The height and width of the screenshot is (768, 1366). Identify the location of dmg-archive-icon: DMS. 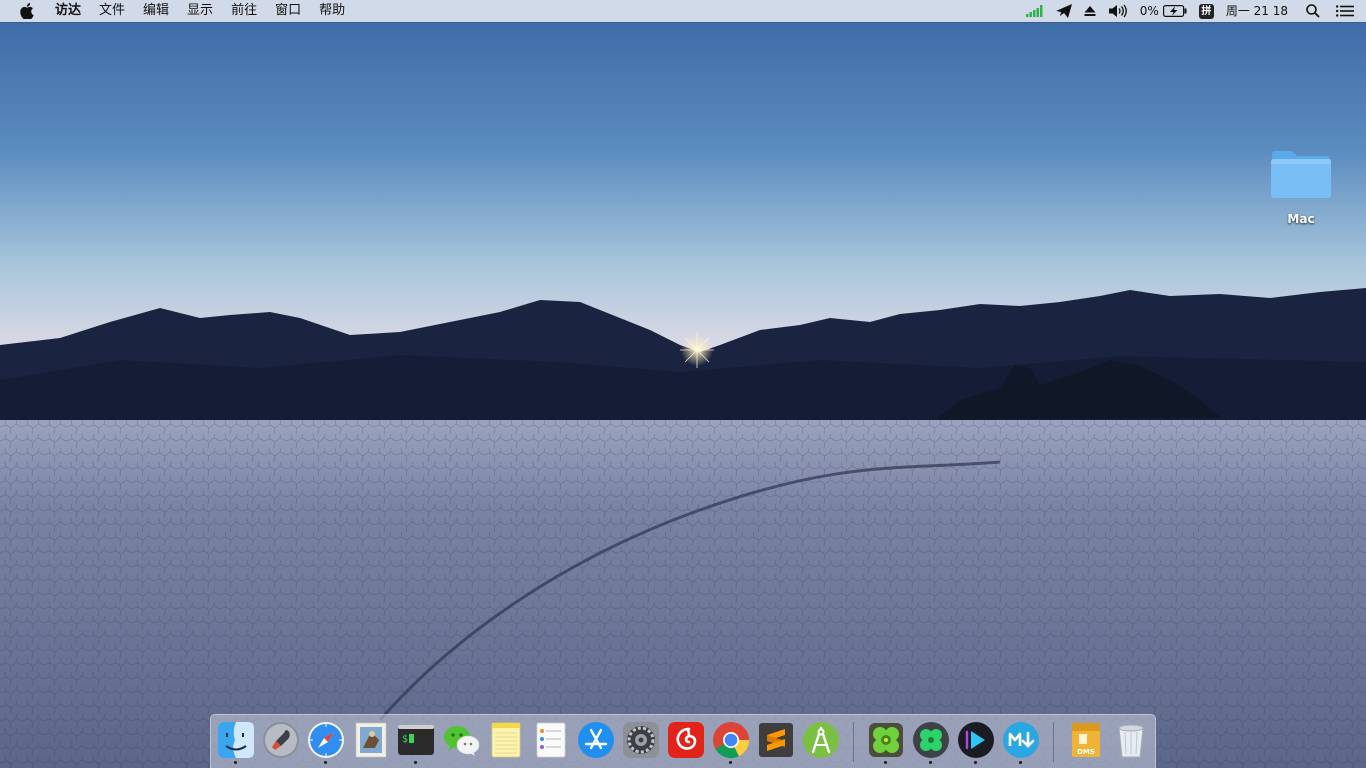
(1086, 740).